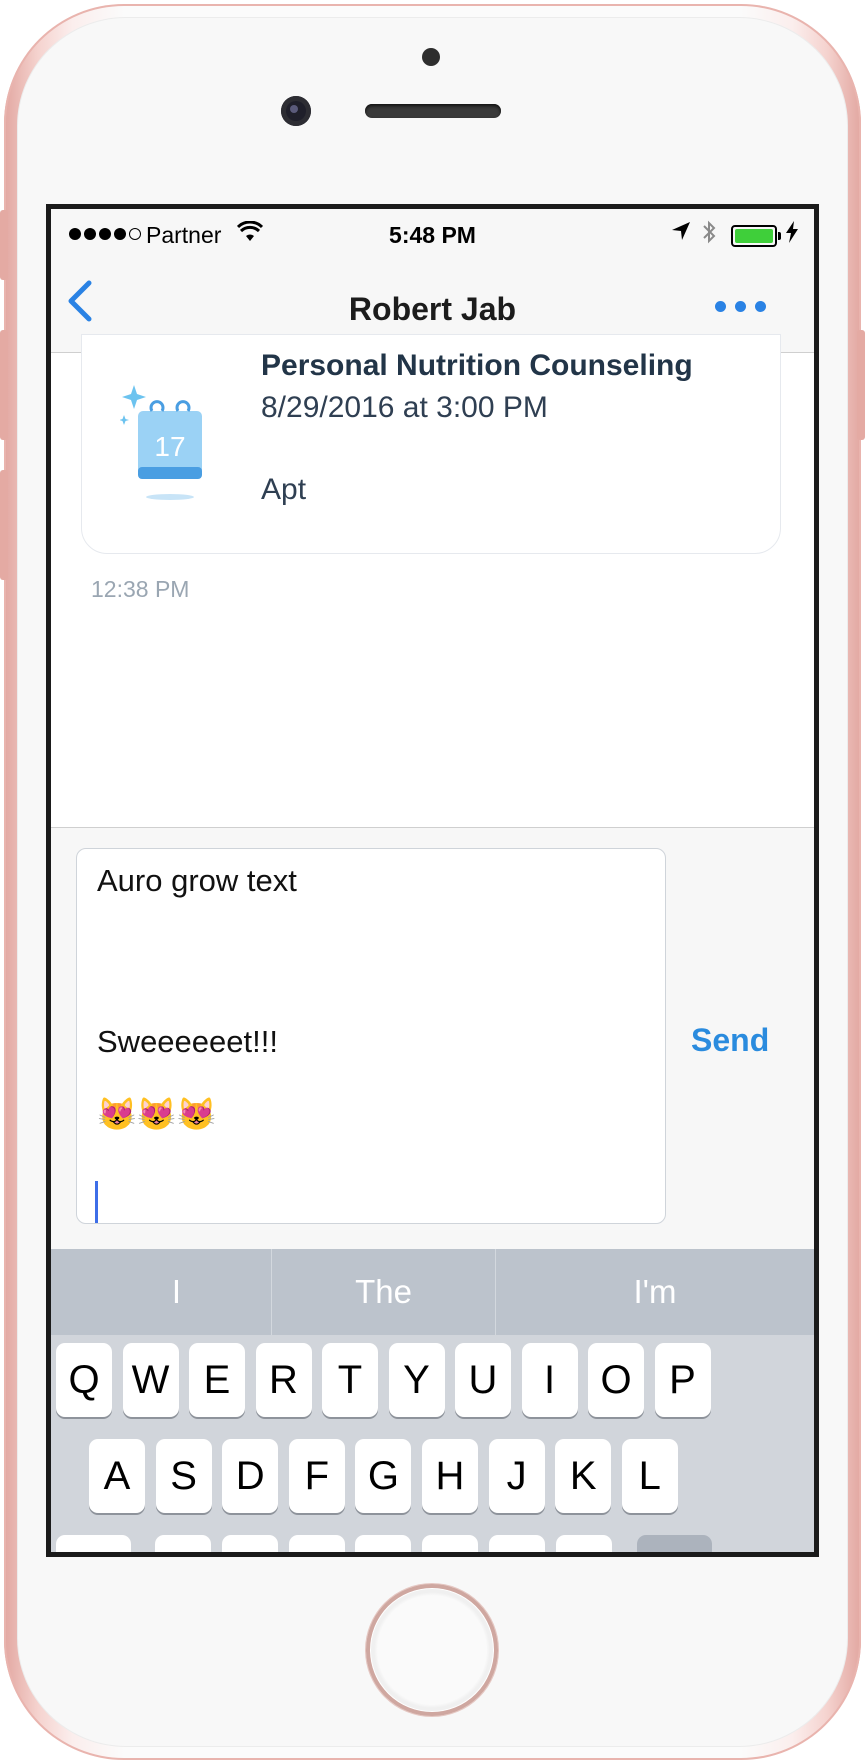 This screenshot has height=1764, width=865. Describe the element at coordinates (183, 1543) in the screenshot. I see `key-z: Z` at that location.